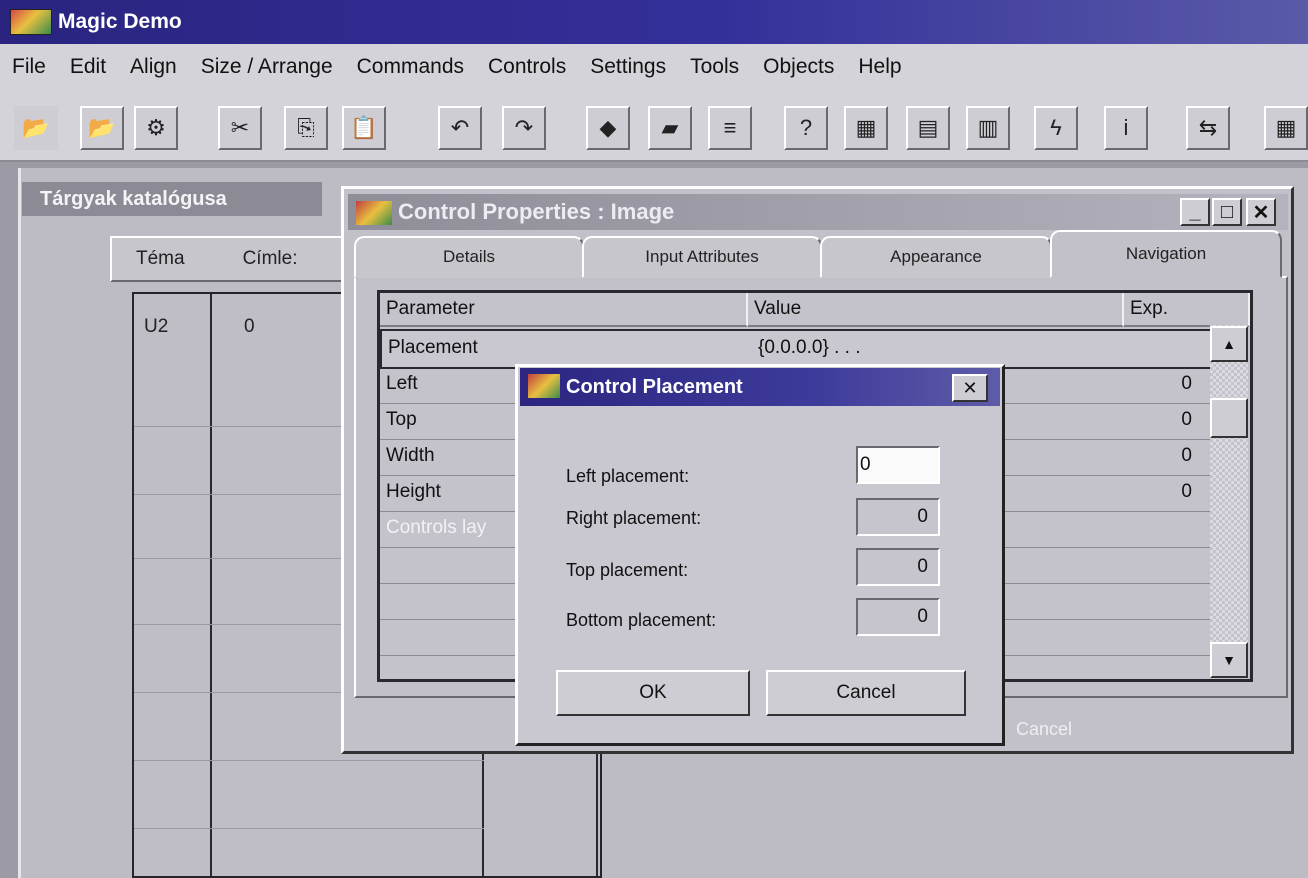  Describe the element at coordinates (433, 347) in the screenshot. I see `parameter-name: Placement` at that location.